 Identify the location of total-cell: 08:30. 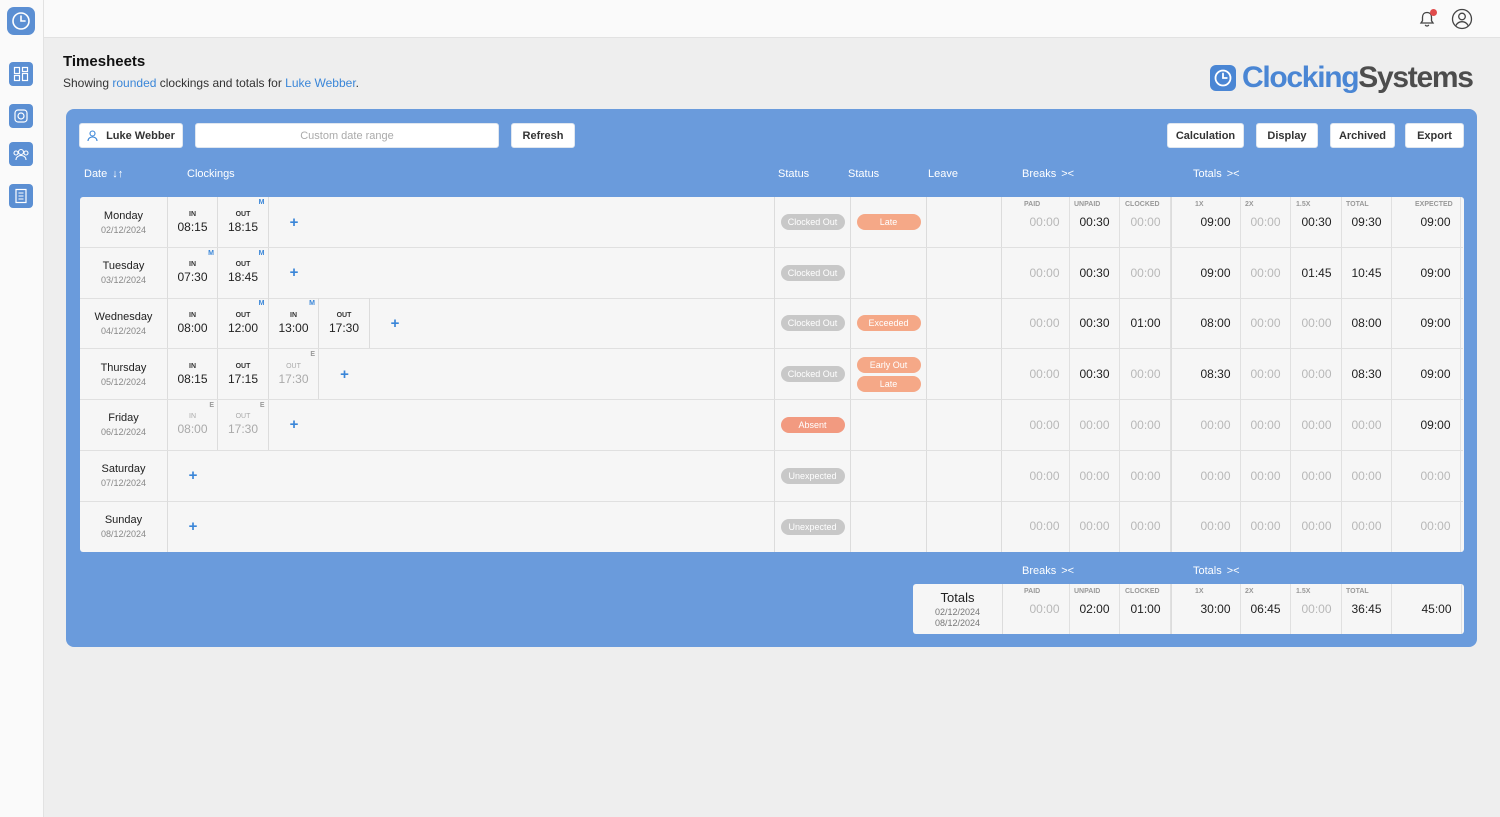
(1216, 374).